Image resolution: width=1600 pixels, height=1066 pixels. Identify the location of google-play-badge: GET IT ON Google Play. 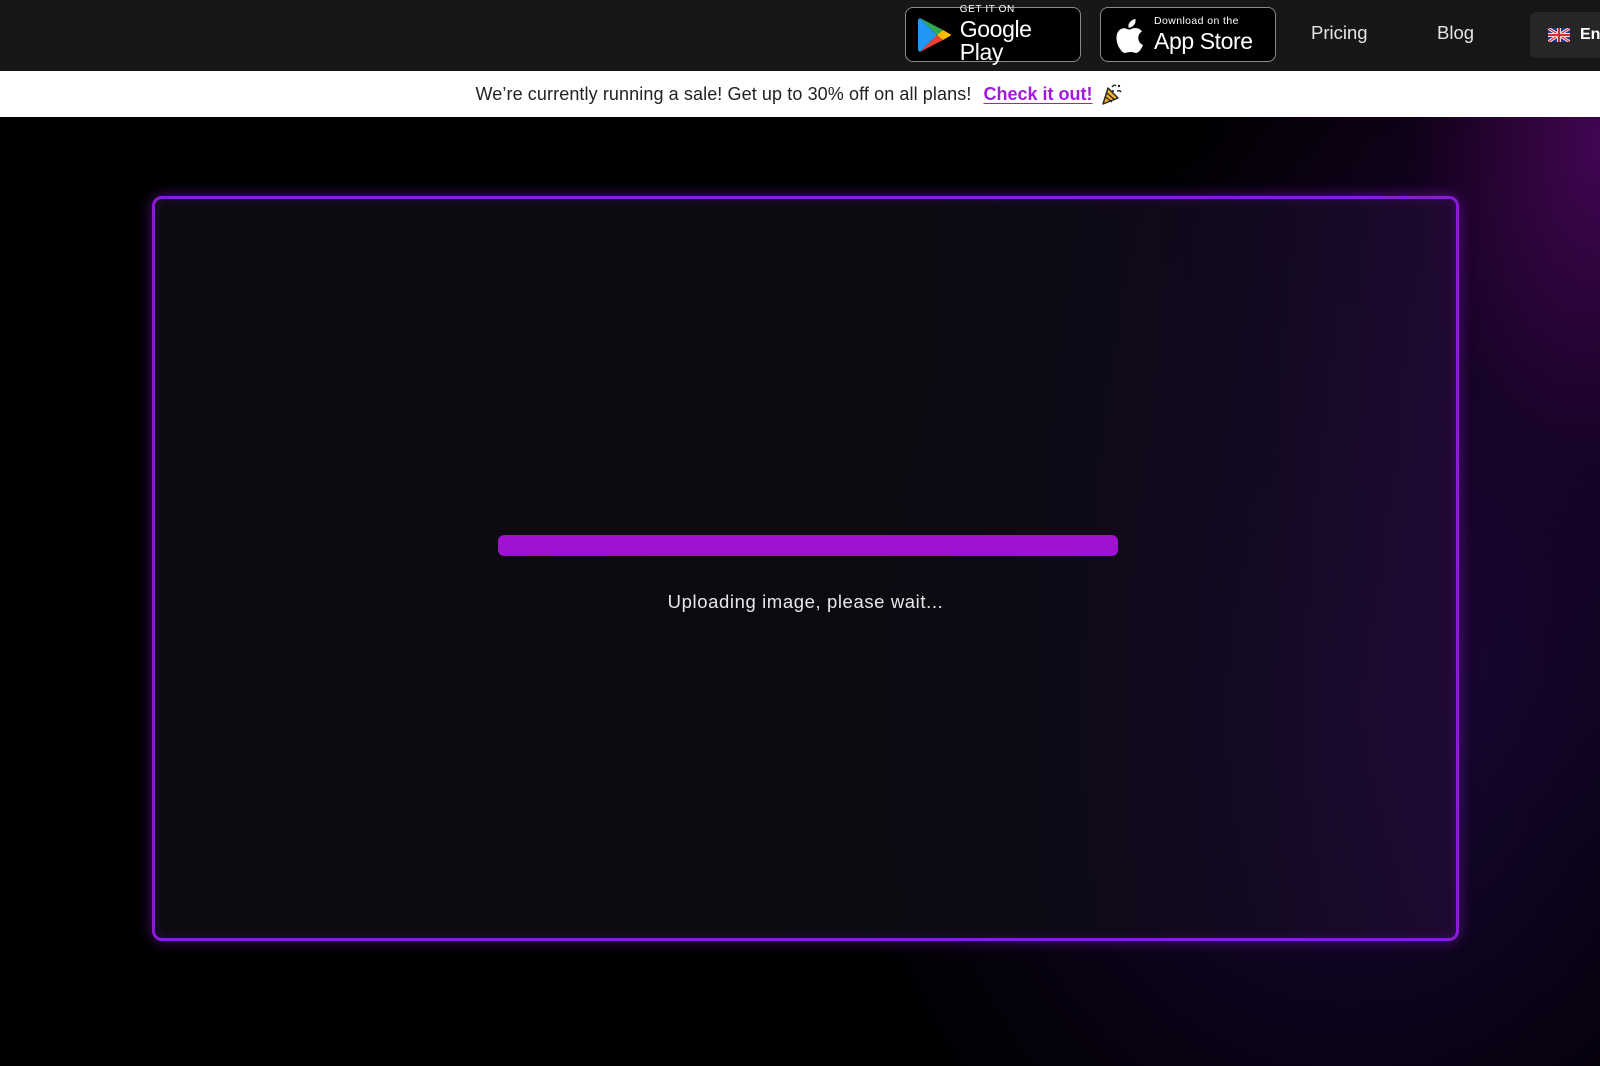
(993, 34).